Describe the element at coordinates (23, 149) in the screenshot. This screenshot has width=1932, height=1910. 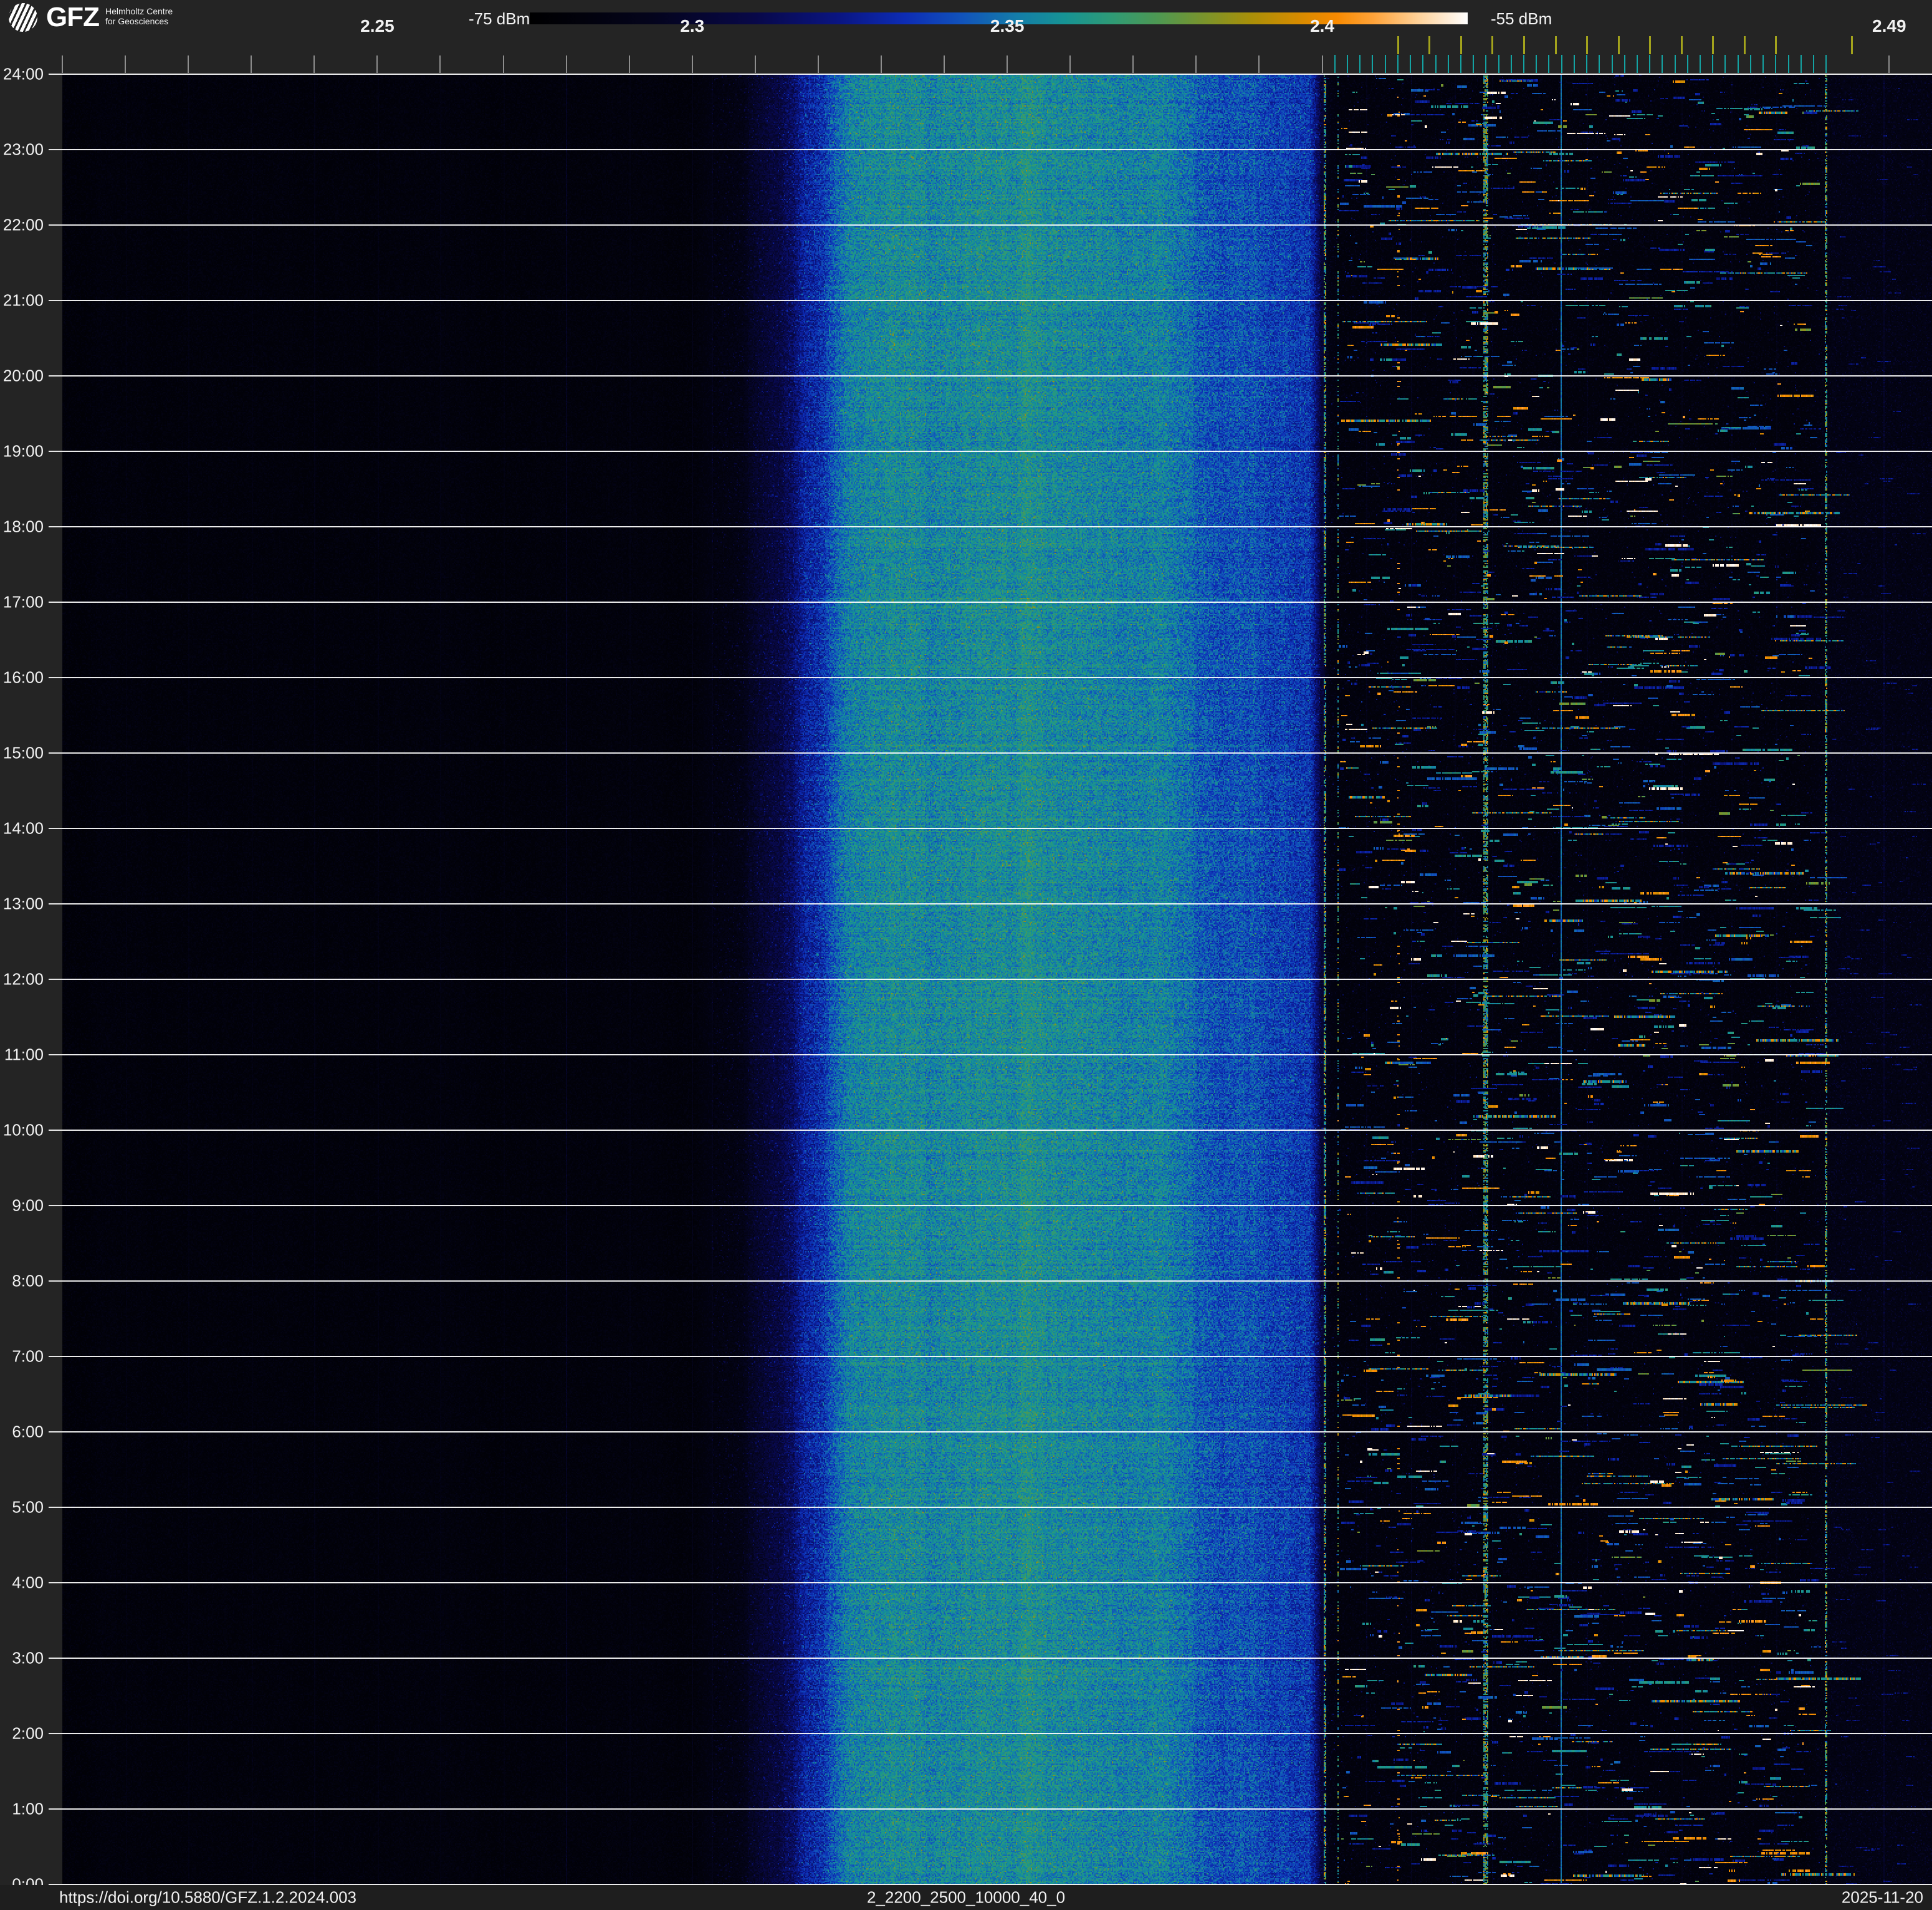
I see `time-axis-label: 23:00` at that location.